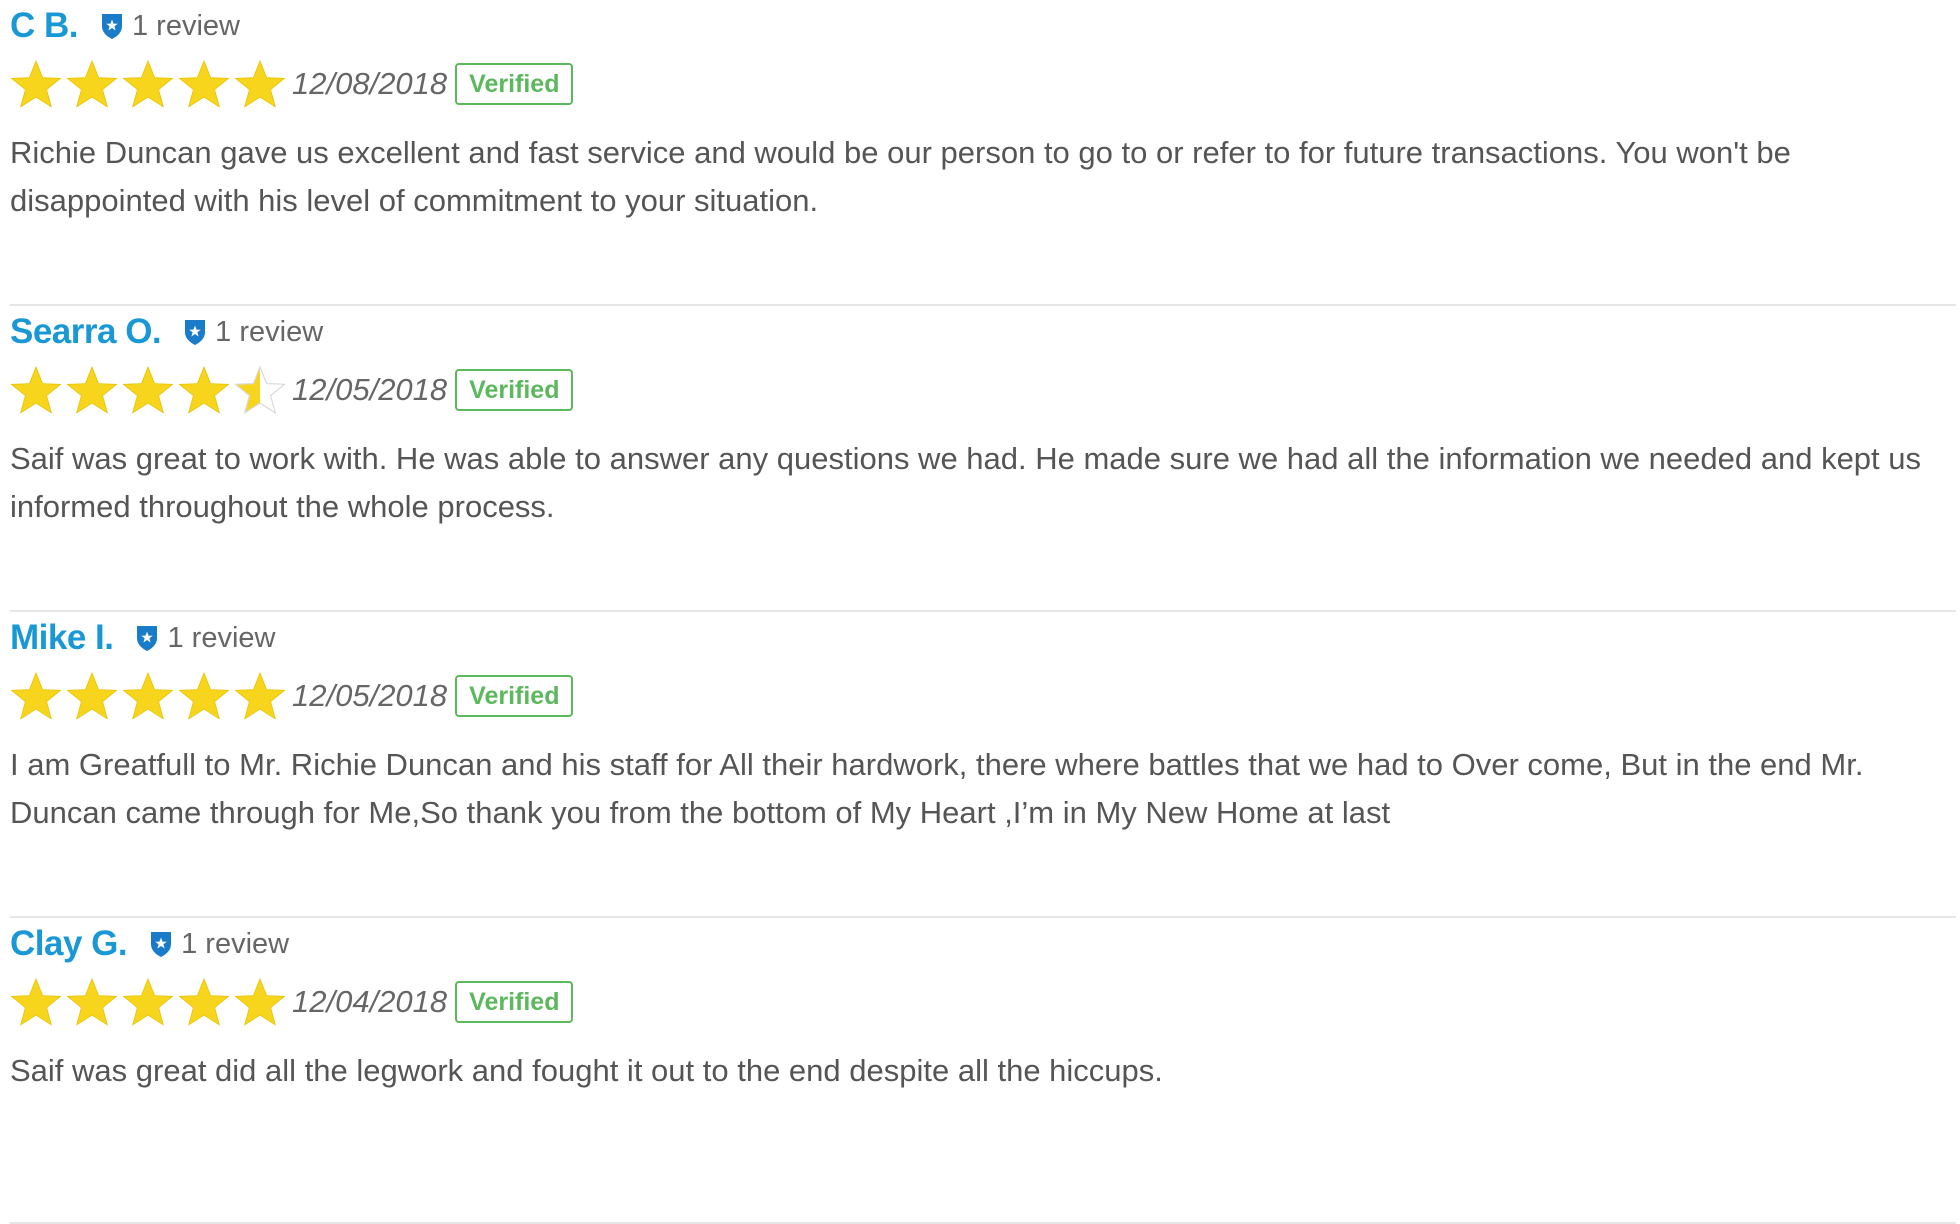 The height and width of the screenshot is (1224, 1960). What do you see at coordinates (69, 944) in the screenshot?
I see `reviewer-name: Clay G.` at bounding box center [69, 944].